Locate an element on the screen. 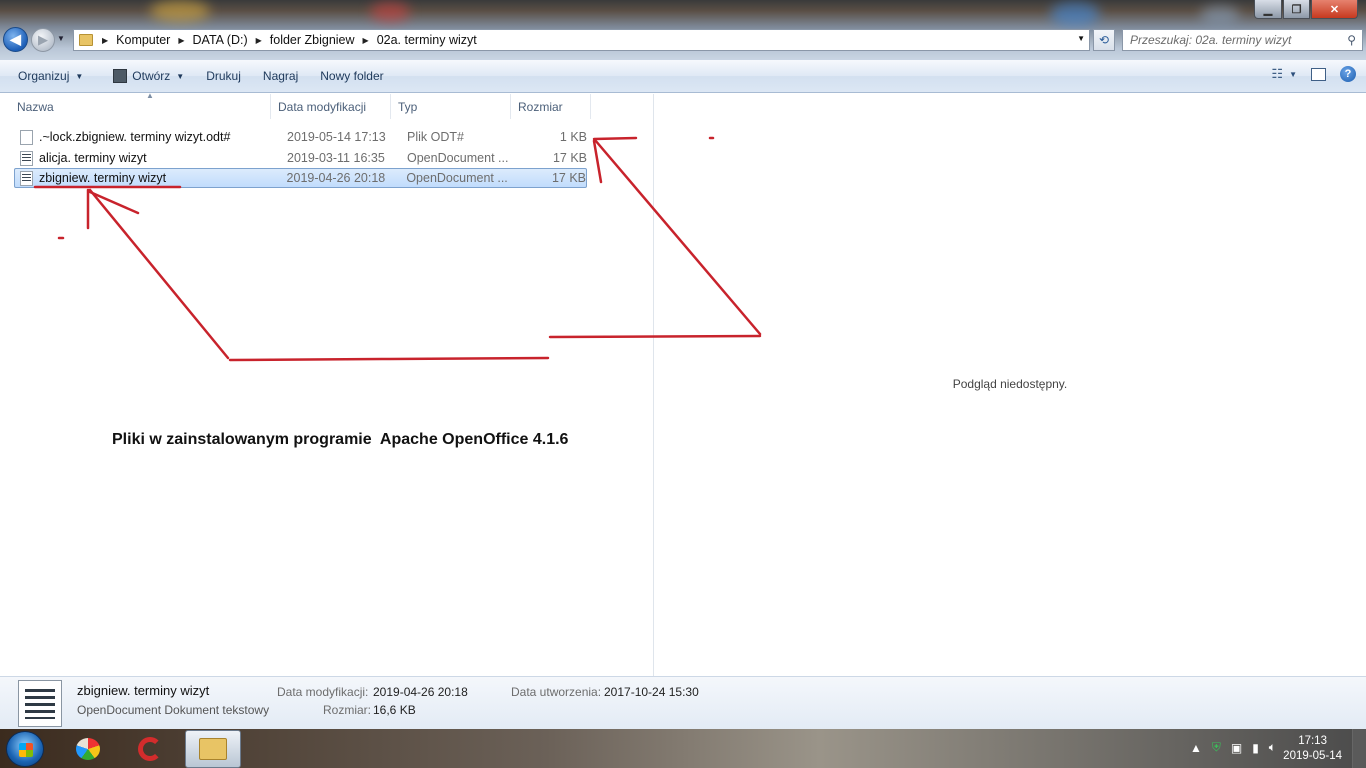  breadcrumb-computer: Komputer is located at coordinates (143, 40).